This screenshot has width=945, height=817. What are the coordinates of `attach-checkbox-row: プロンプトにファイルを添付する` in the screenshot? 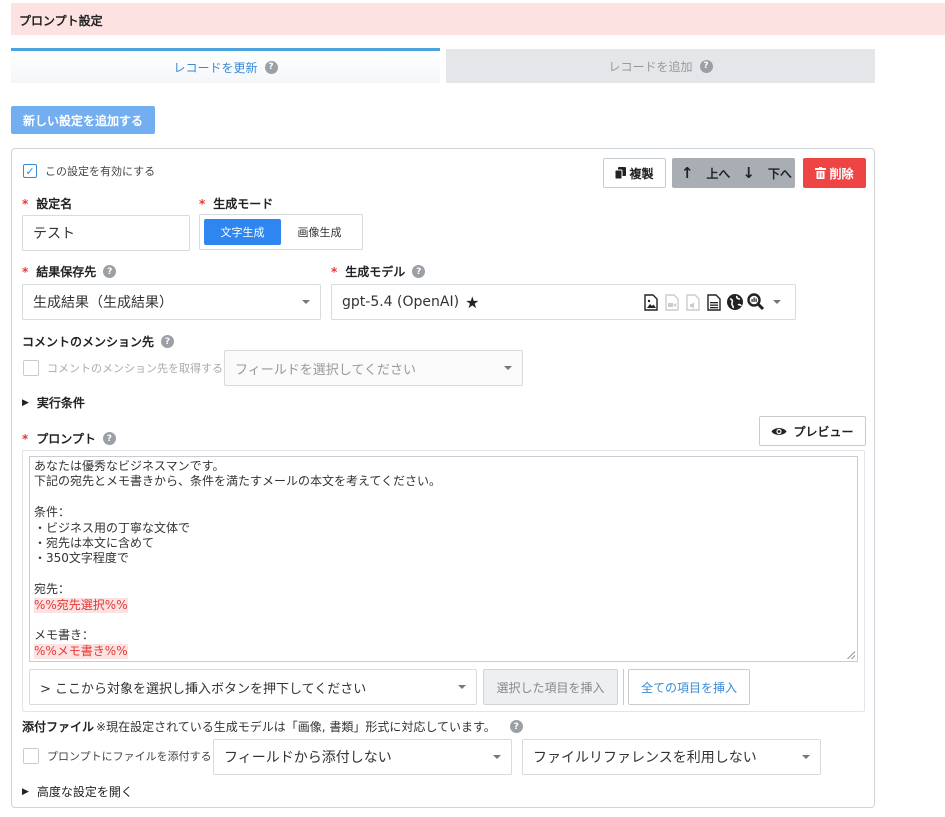 It's located at (117, 756).